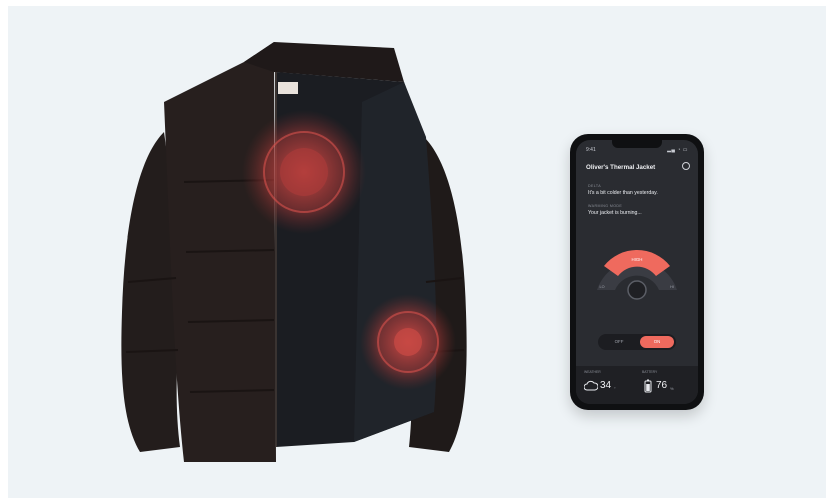 Image resolution: width=834 pixels, height=504 pixels. I want to click on dial-low-label: LO, so click(601, 287).